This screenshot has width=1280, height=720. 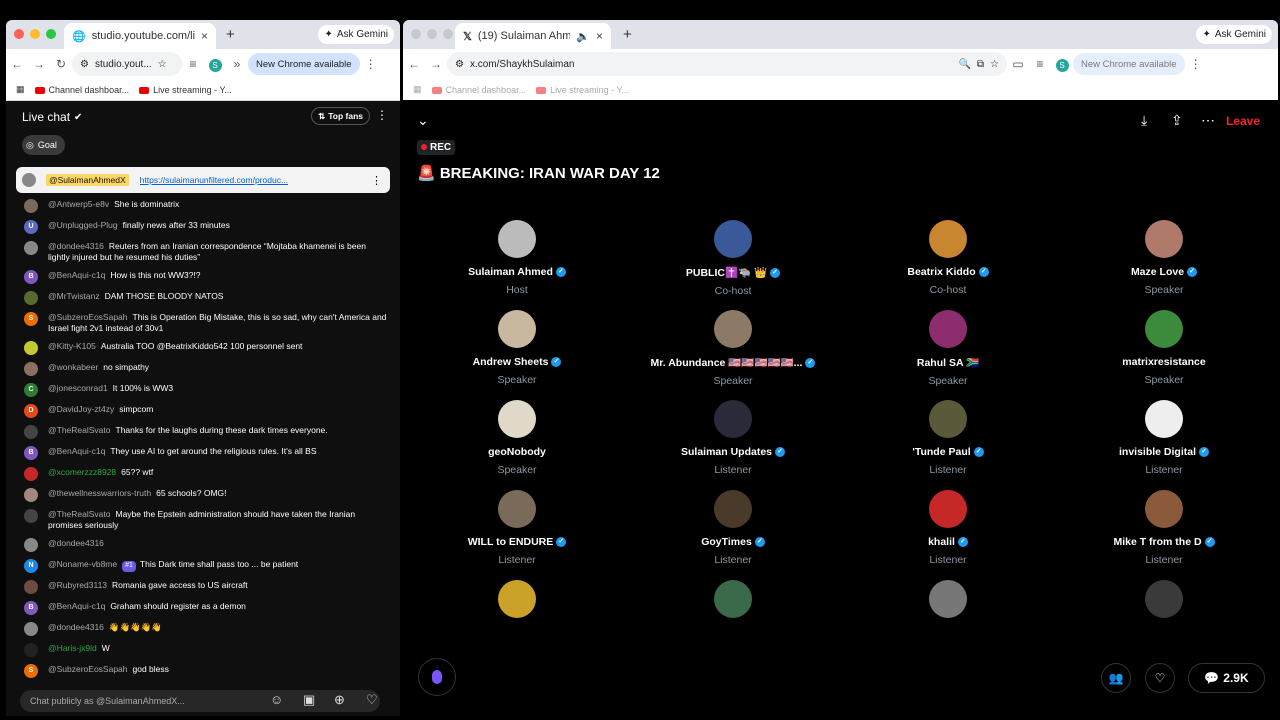 I want to click on chat-author: @DavidJoy-zt4zy, so click(x=81, y=409).